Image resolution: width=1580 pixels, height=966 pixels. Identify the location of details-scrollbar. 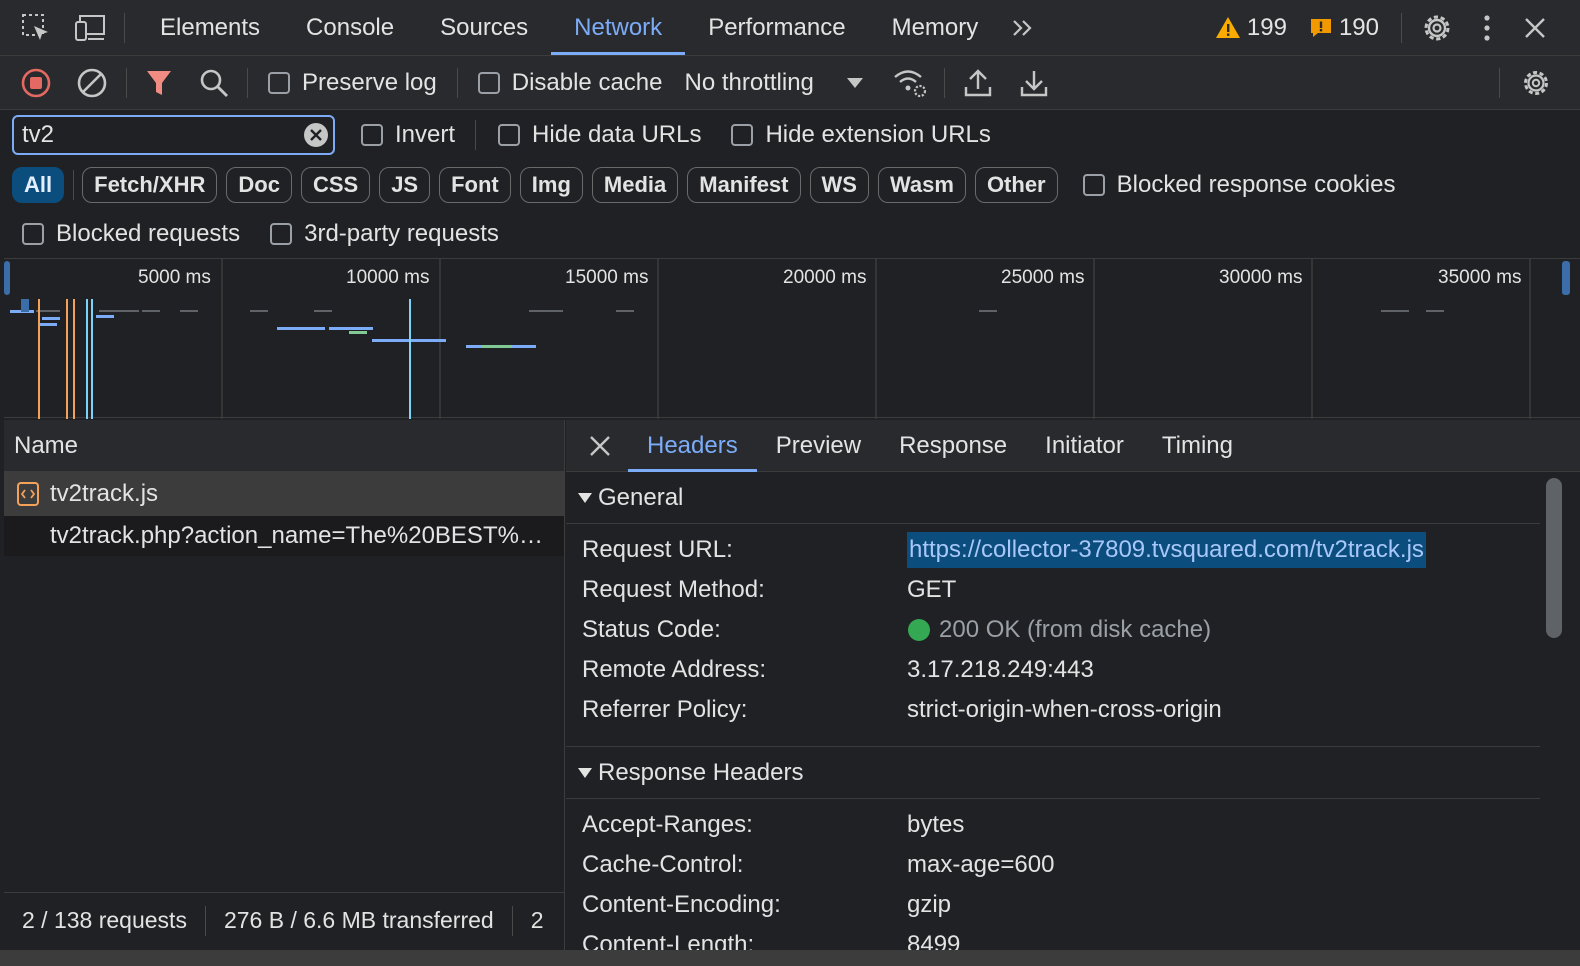
(1554, 558).